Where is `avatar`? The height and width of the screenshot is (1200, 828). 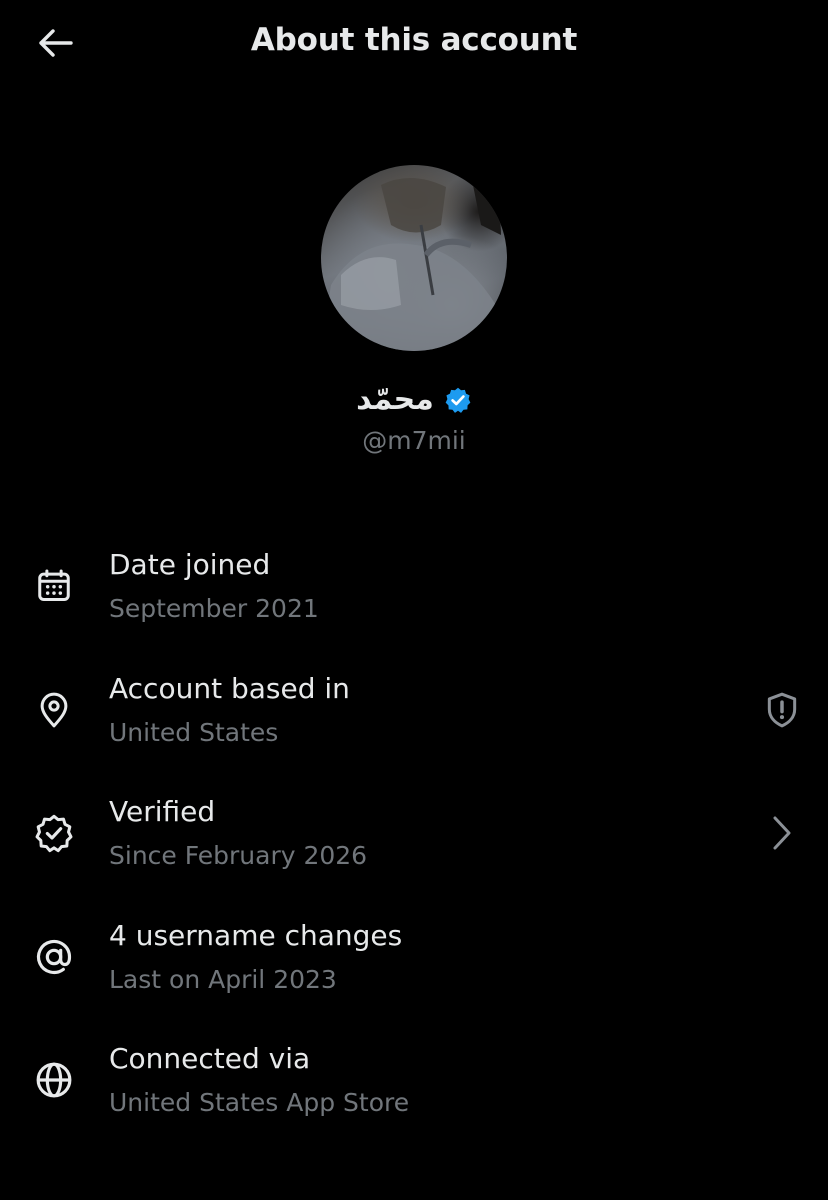
avatar is located at coordinates (414, 258).